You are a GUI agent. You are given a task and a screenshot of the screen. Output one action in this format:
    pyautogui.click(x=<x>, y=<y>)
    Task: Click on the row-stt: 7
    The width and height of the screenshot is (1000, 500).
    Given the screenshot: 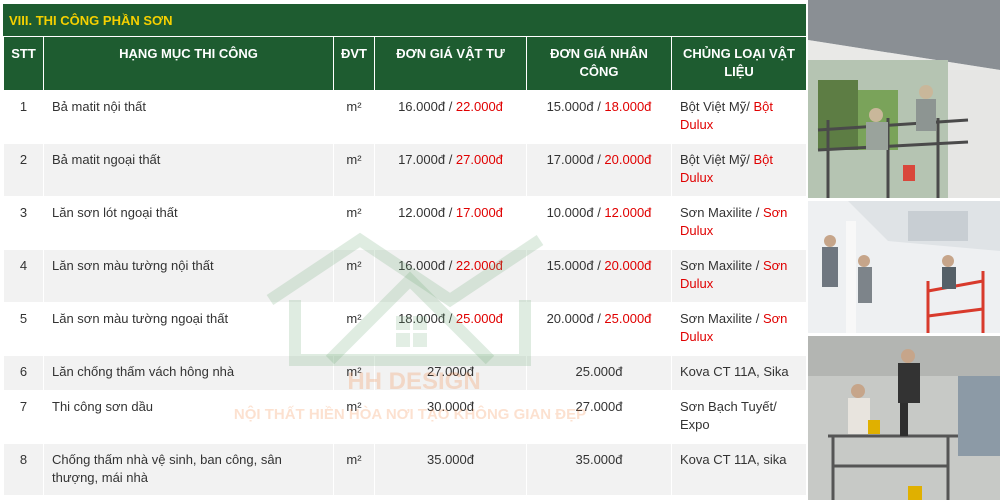 What is the action you would take?
    pyautogui.click(x=23, y=417)
    